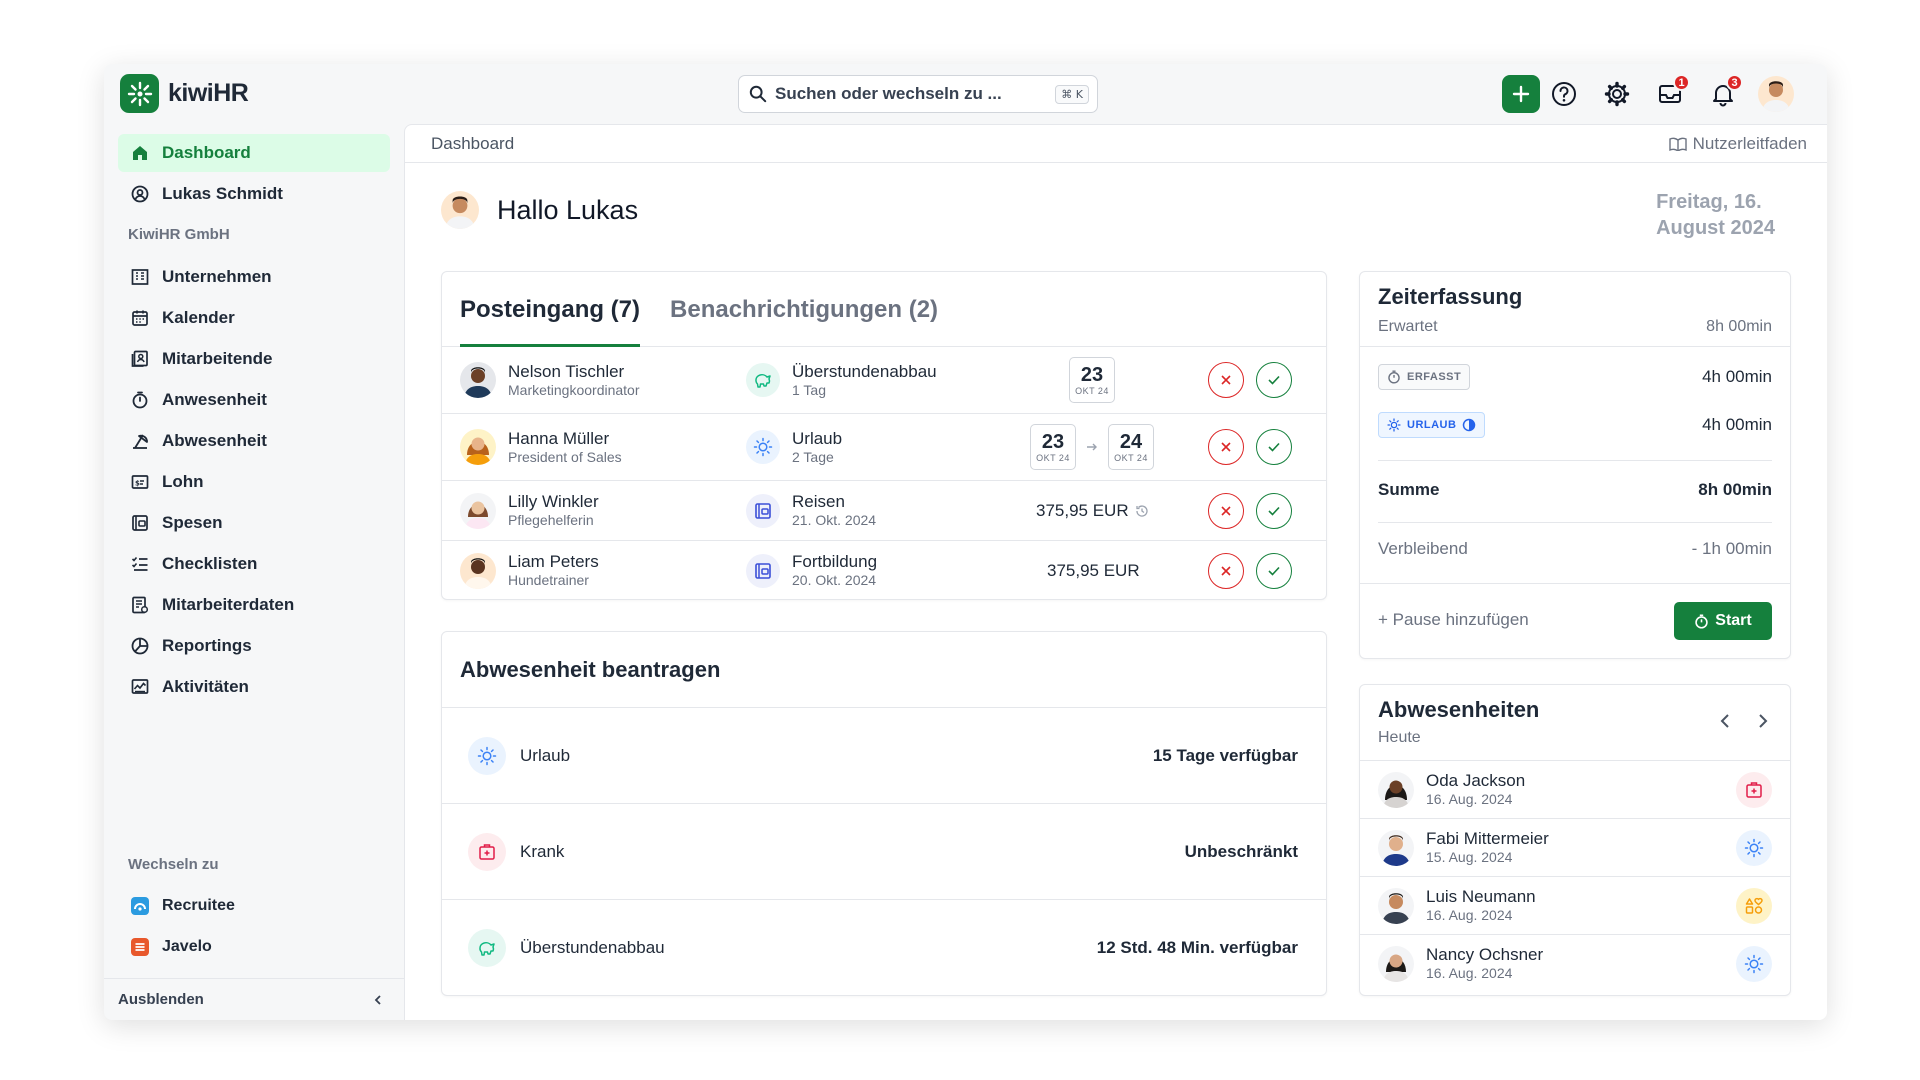  I want to click on absence-option-label: Krank, so click(542, 851).